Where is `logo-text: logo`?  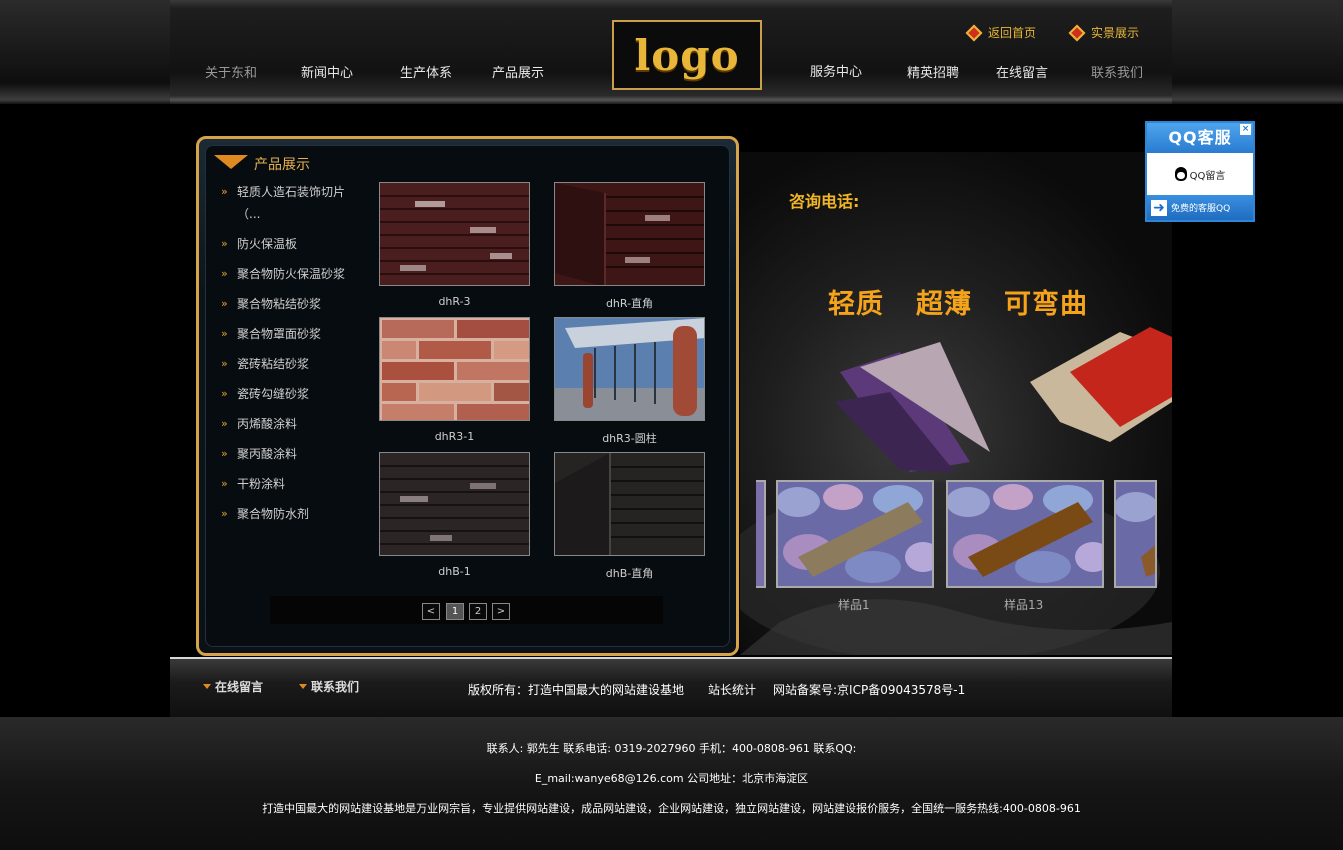 logo-text: logo is located at coordinates (687, 55).